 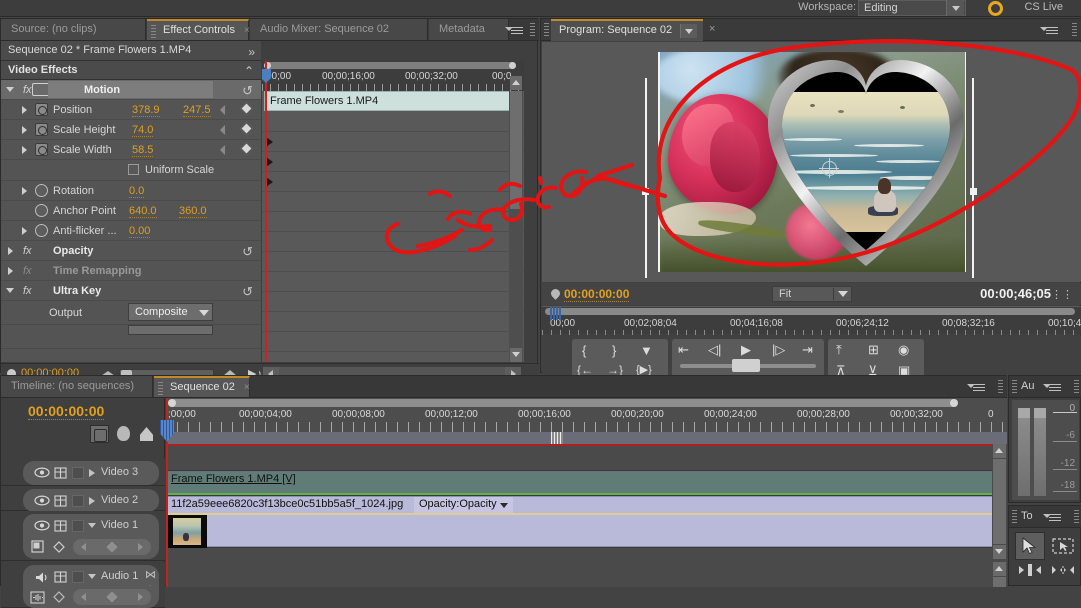 What do you see at coordinates (532, 29) in the screenshot?
I see `panel-gripper-right-icon` at bounding box center [532, 29].